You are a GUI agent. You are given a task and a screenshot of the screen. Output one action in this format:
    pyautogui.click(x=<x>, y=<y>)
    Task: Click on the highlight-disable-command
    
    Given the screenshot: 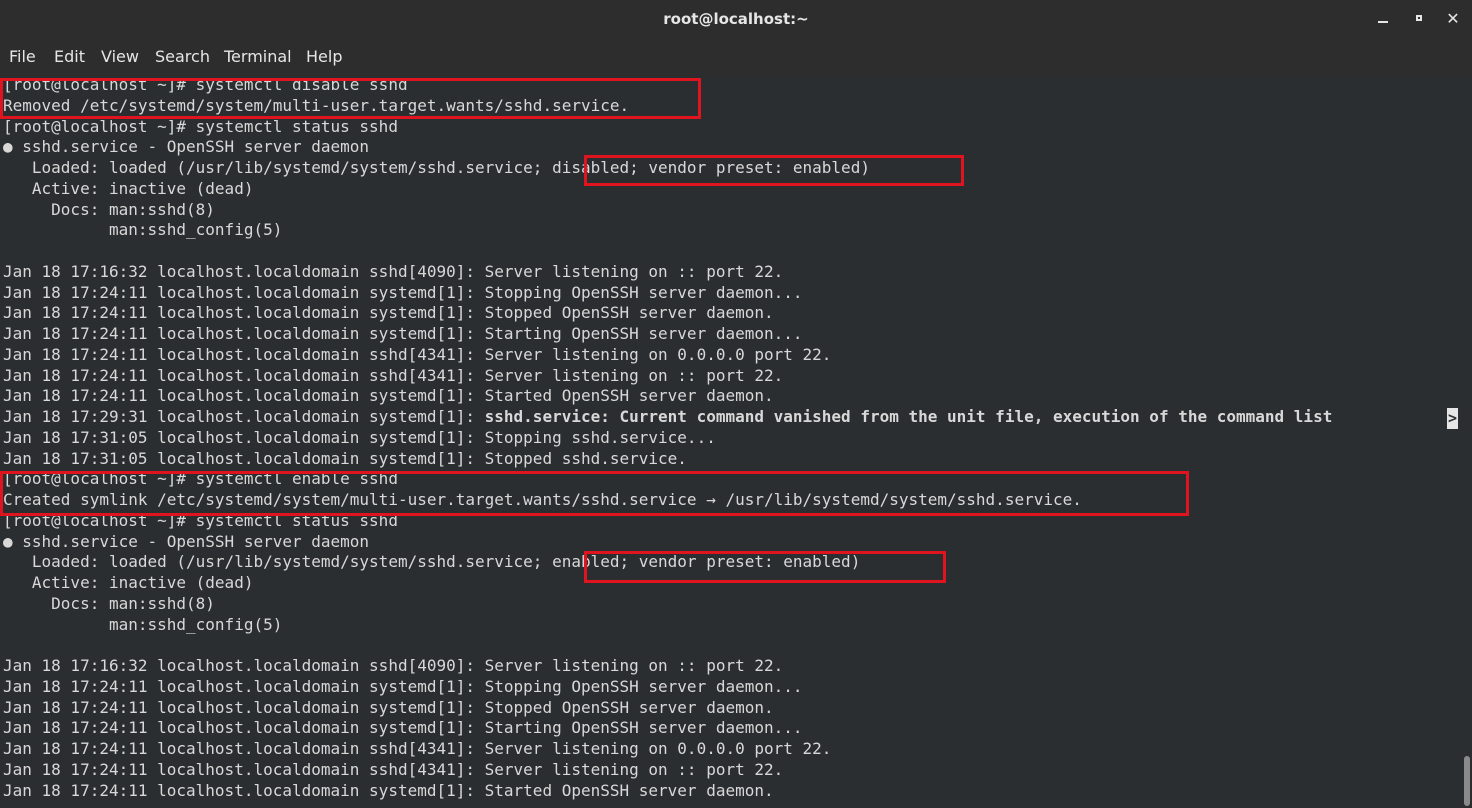 What is the action you would take?
    pyautogui.click(x=350, y=98)
    